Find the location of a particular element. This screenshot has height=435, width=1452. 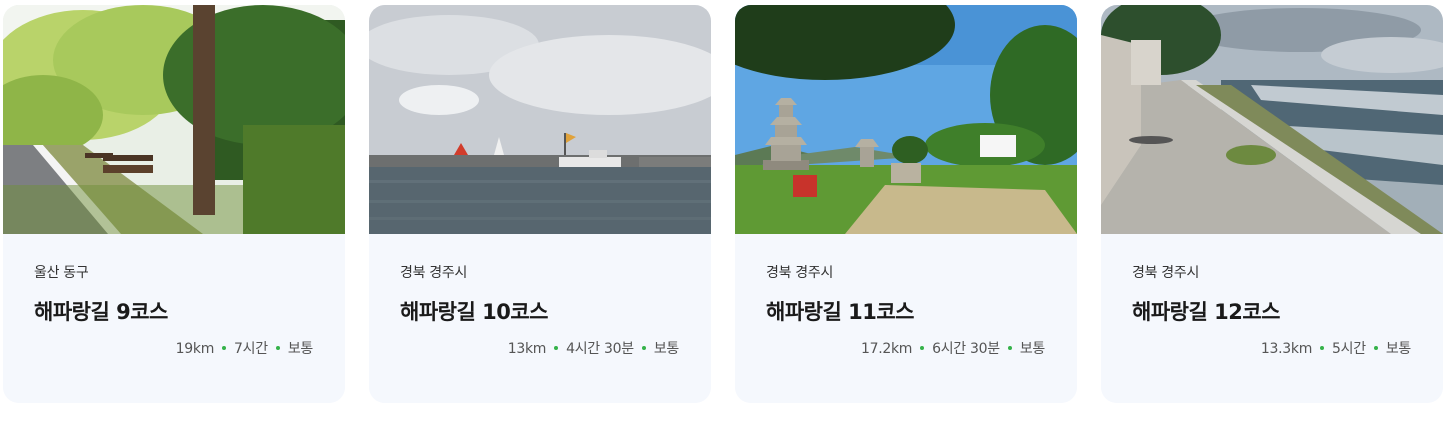

course-meta: 17.2km 6시간 30분 보통 is located at coordinates (953, 348).